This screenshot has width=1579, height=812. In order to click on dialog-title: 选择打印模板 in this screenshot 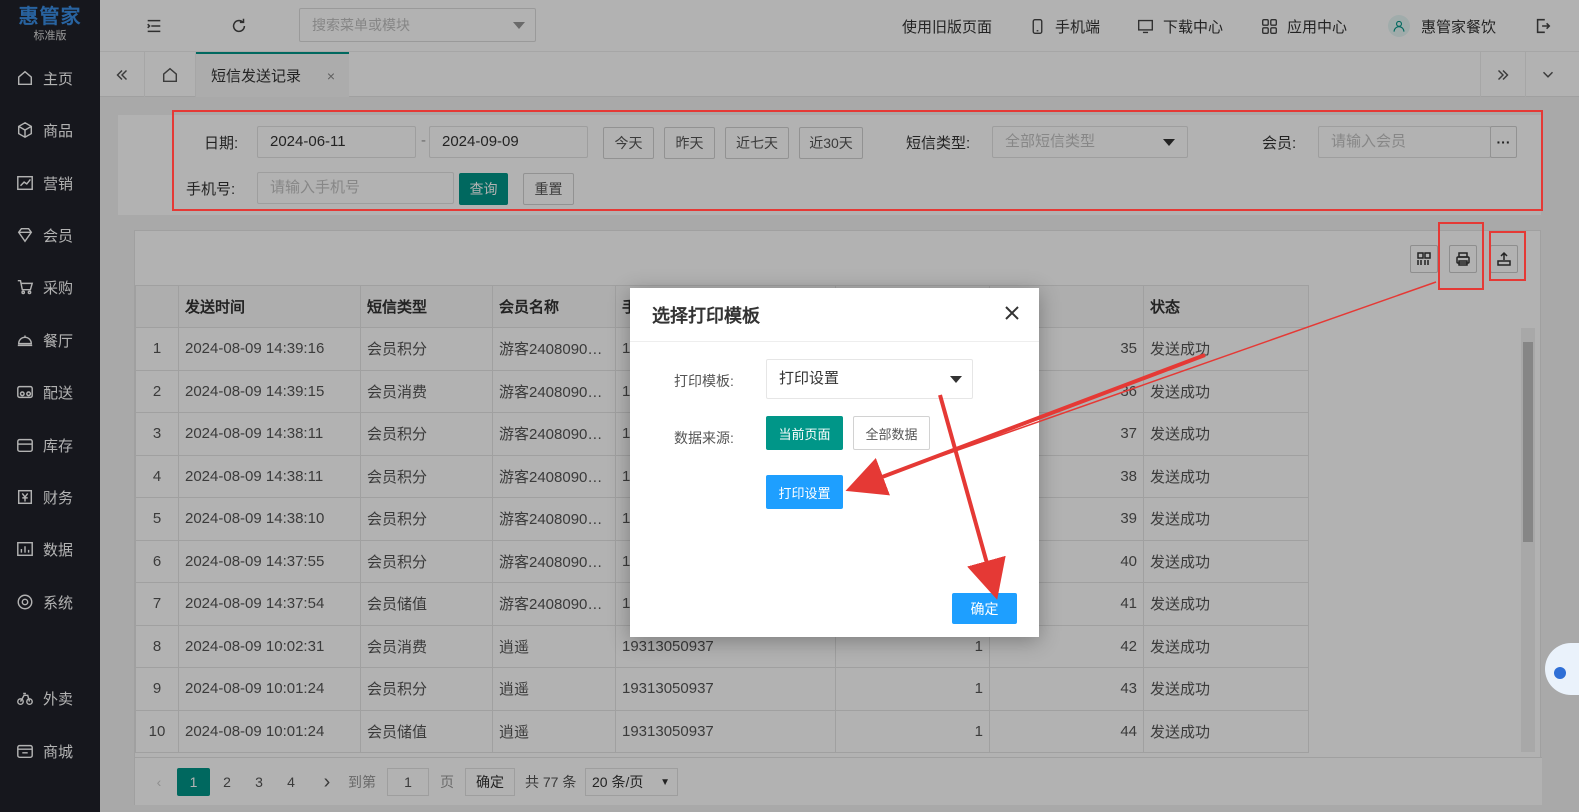, I will do `click(834, 315)`.